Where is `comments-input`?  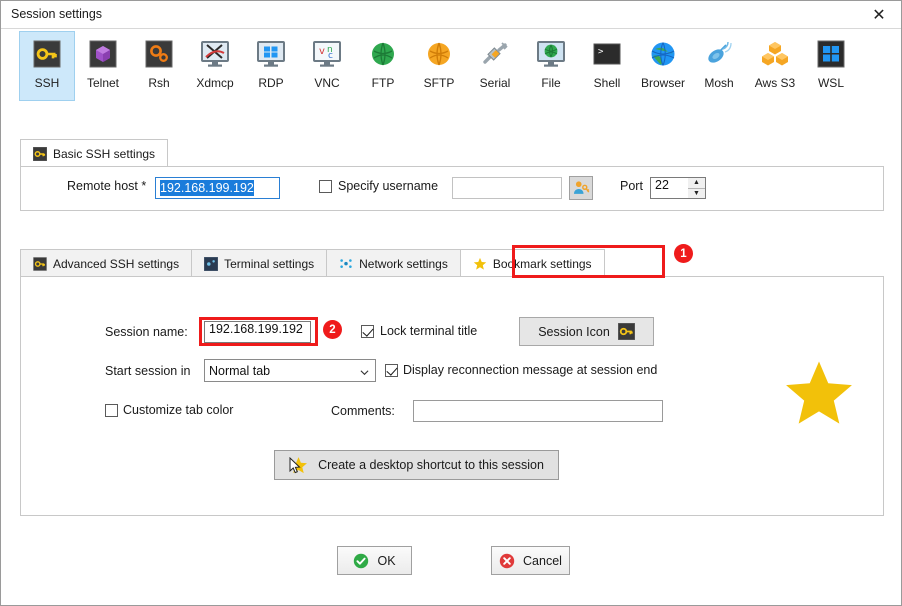
comments-input is located at coordinates (538, 411).